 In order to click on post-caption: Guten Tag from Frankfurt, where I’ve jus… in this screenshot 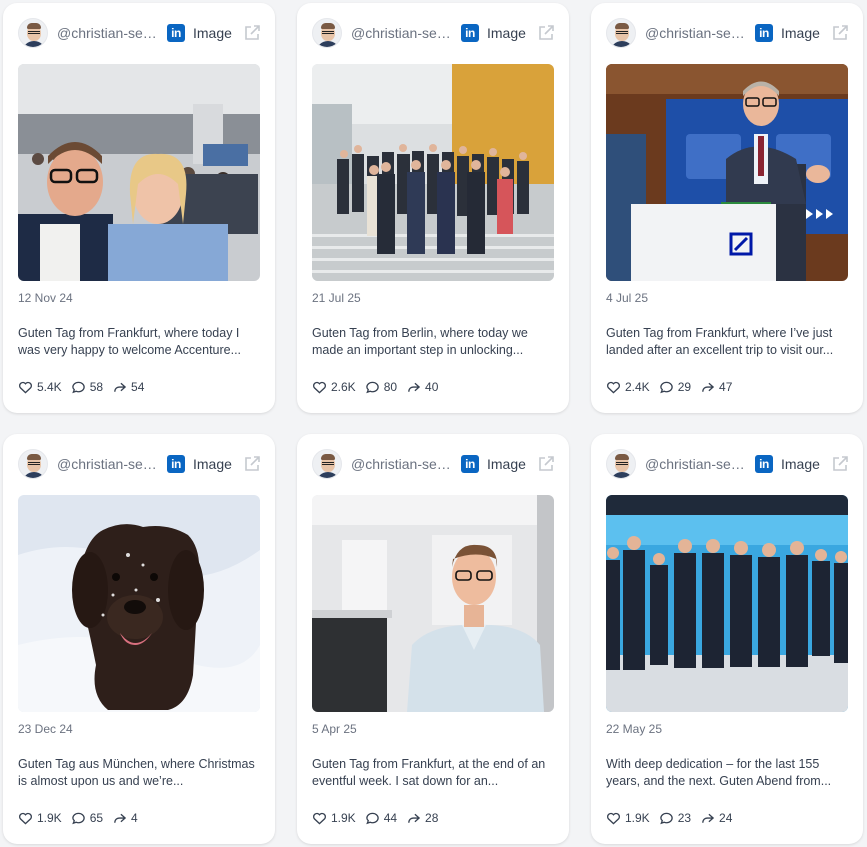, I will do `click(726, 342)`.